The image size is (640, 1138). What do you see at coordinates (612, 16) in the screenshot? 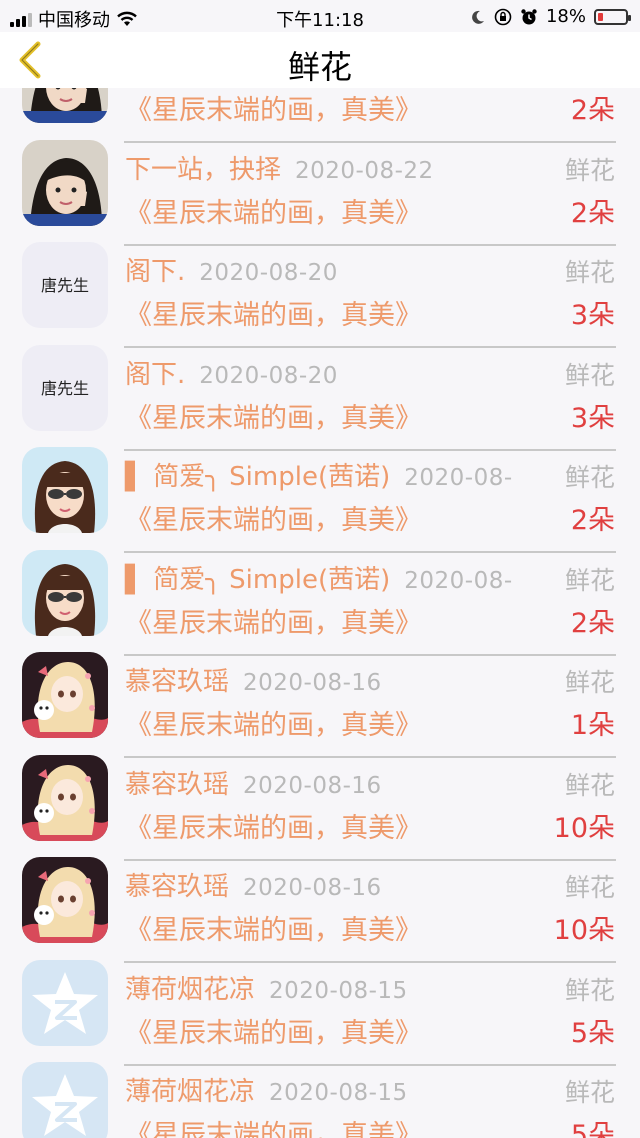
I see `battery-icon` at bounding box center [612, 16].